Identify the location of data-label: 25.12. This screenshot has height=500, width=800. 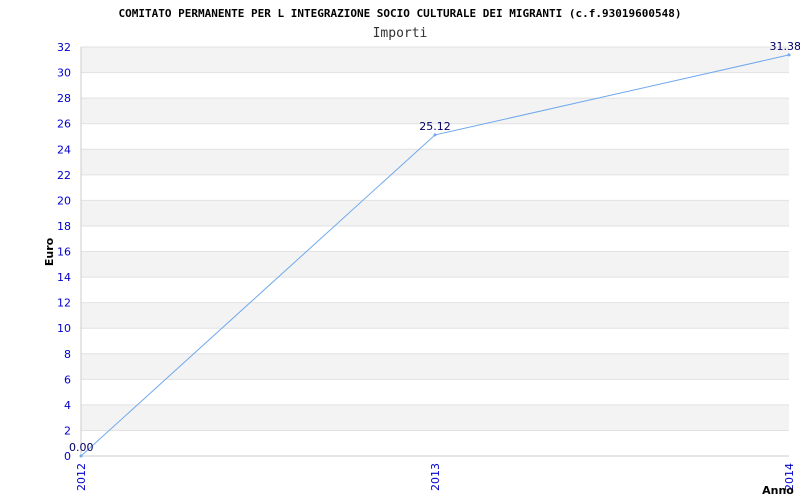
(435, 126).